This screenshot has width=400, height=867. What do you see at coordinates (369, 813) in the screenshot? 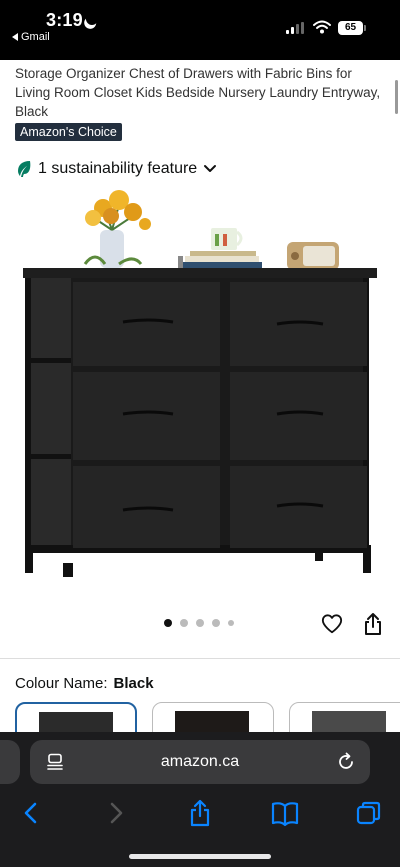
I see `tabs-icon` at bounding box center [369, 813].